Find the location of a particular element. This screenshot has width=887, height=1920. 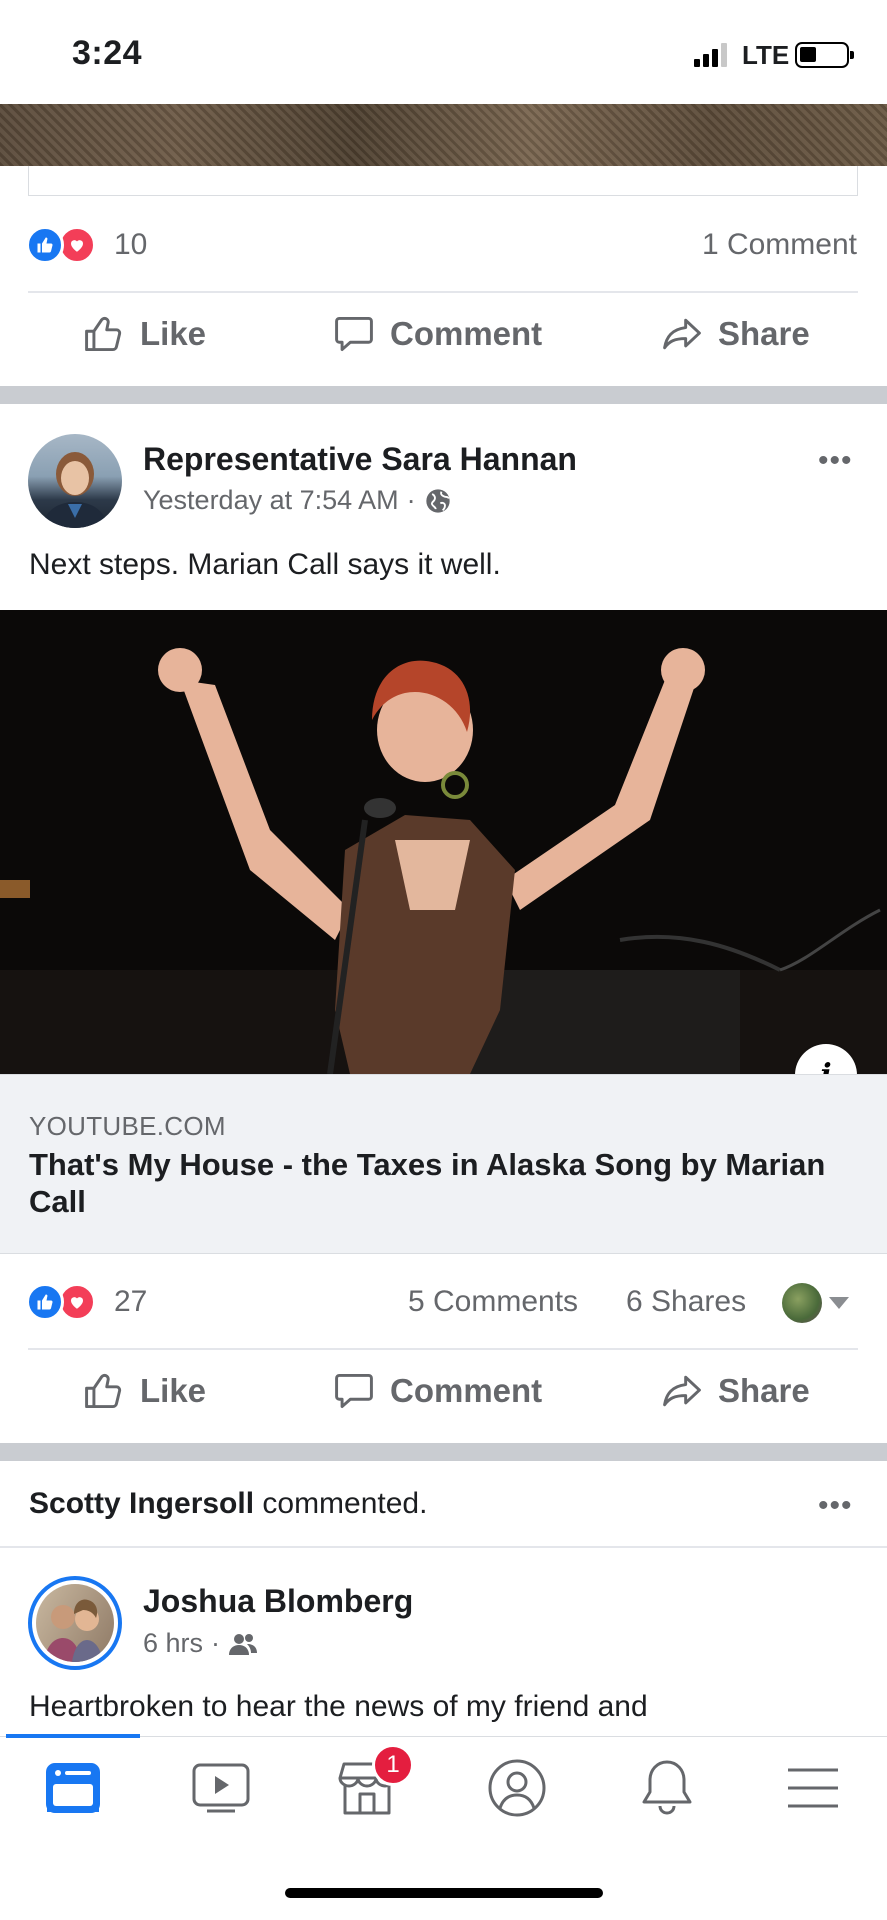

signal-icon is located at coordinates (712, 55).